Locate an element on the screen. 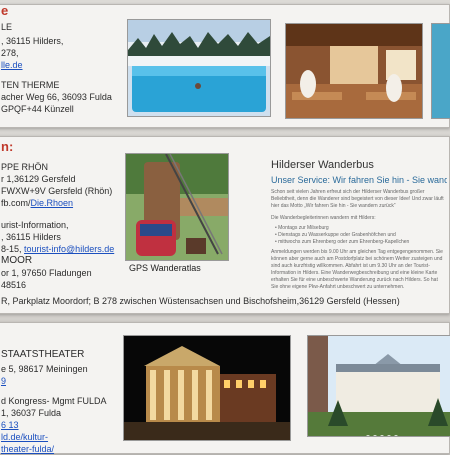  hiking-photo is located at coordinates (177, 207).